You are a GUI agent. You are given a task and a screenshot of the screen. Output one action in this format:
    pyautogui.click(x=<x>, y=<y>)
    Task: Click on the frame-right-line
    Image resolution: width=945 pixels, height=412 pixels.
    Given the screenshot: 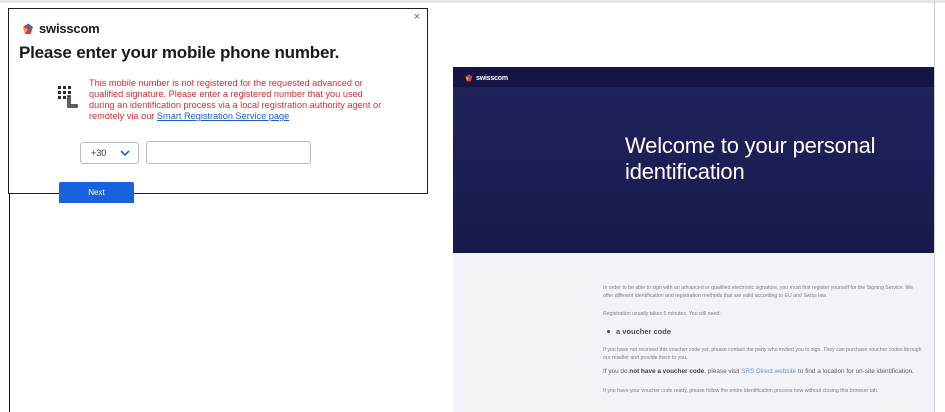 What is the action you would take?
    pyautogui.click(x=934, y=206)
    